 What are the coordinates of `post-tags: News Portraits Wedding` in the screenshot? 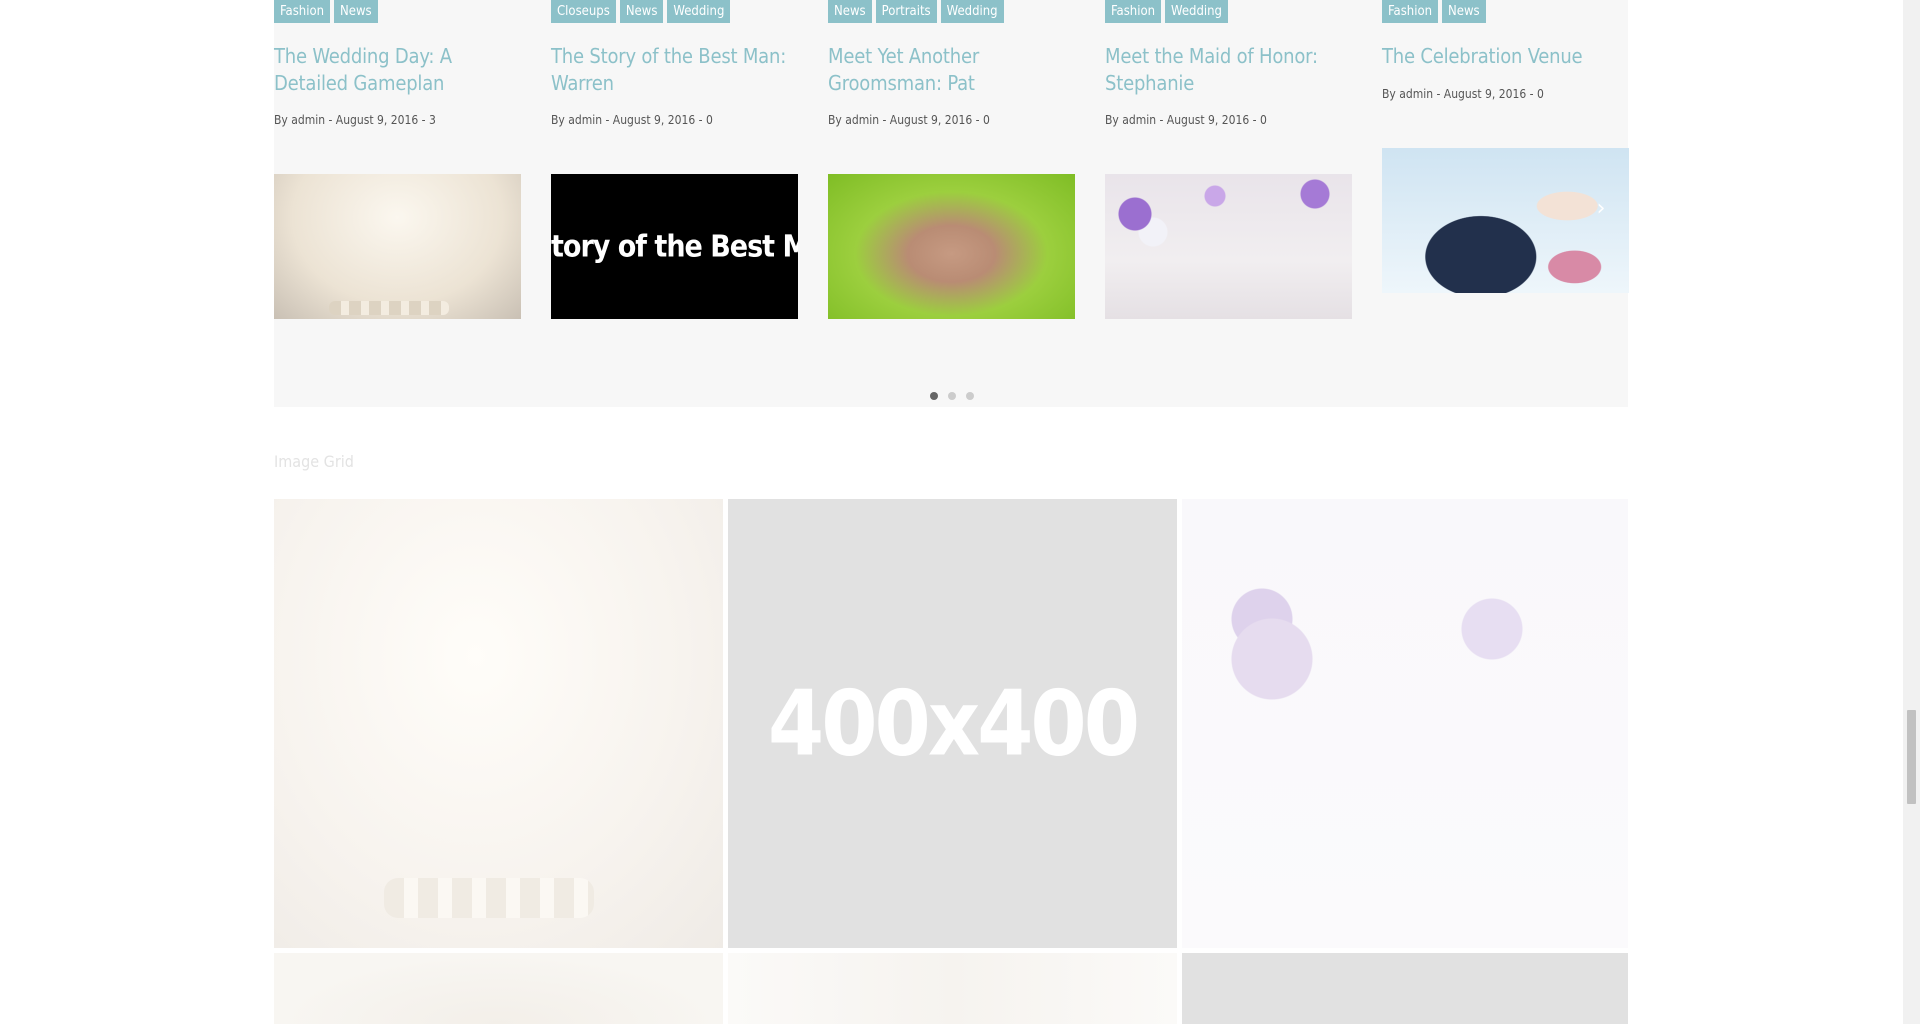 It's located at (916, 11).